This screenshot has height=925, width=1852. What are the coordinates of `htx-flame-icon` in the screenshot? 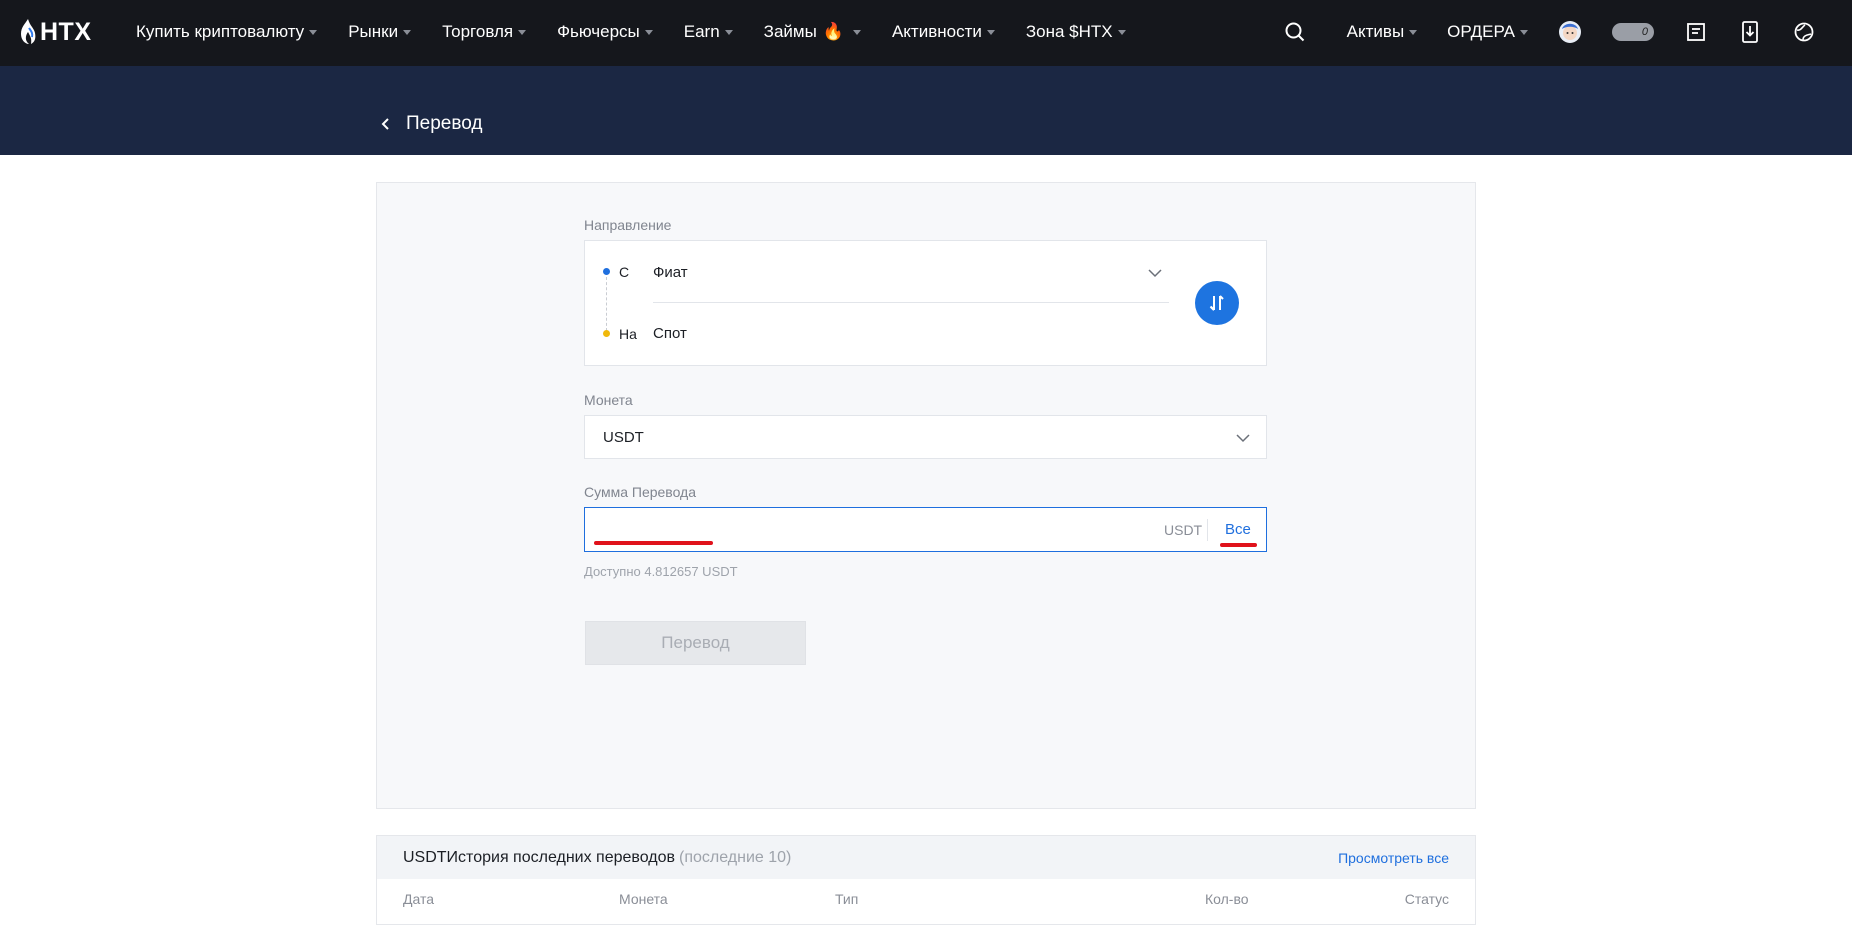 It's located at (28, 31).